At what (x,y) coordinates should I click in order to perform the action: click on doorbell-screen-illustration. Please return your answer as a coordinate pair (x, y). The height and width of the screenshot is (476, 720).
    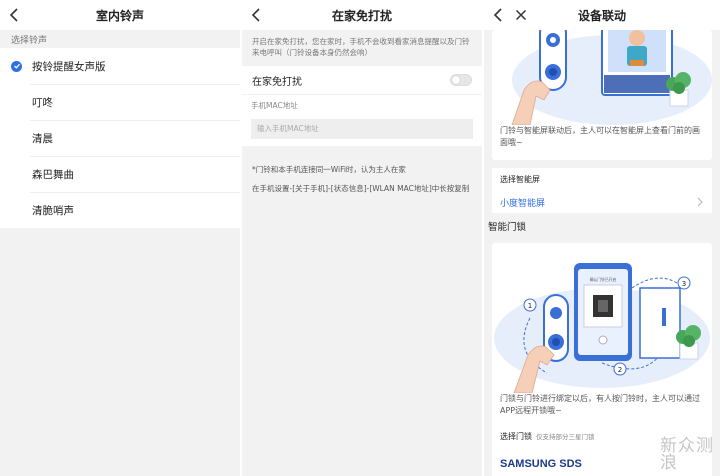
    Looking at the image, I should click on (602, 77).